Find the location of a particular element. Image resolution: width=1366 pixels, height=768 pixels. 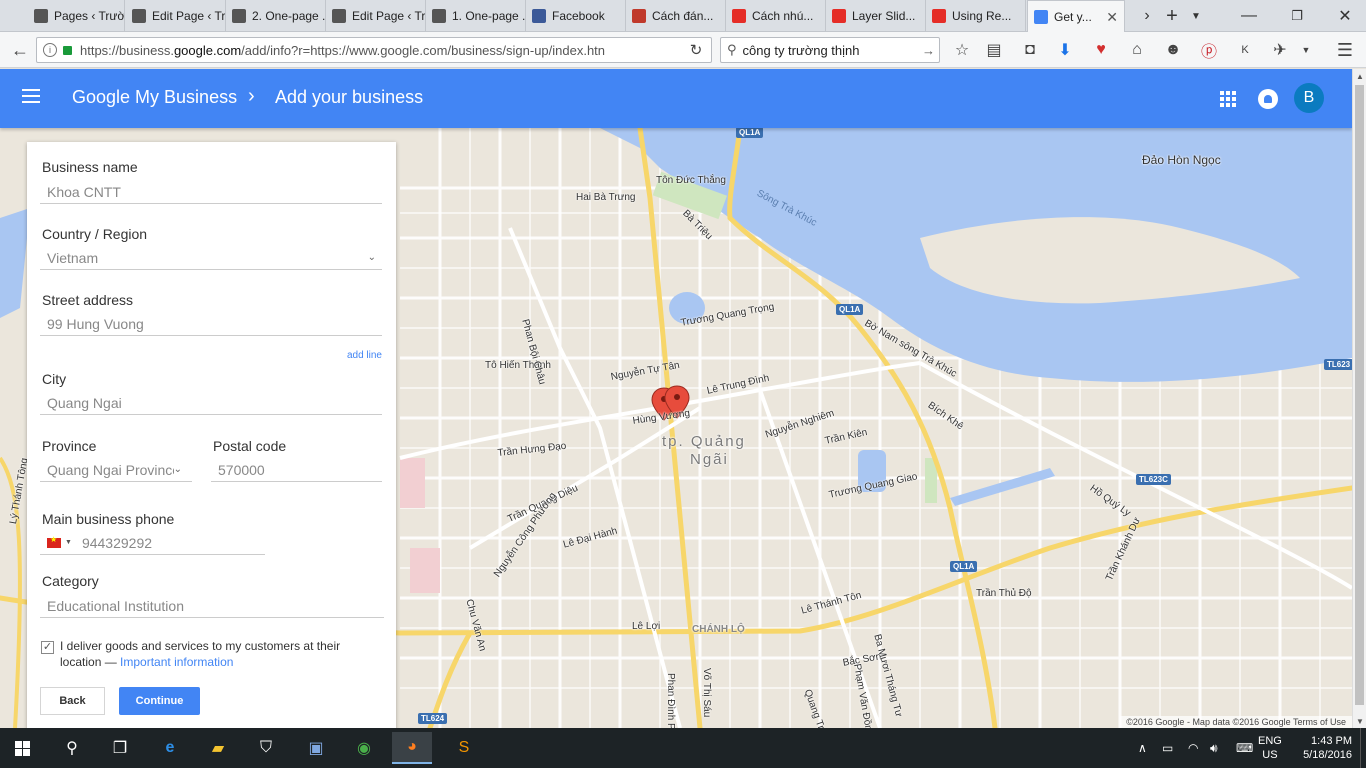

gmb-icon is located at coordinates (1041, 17).